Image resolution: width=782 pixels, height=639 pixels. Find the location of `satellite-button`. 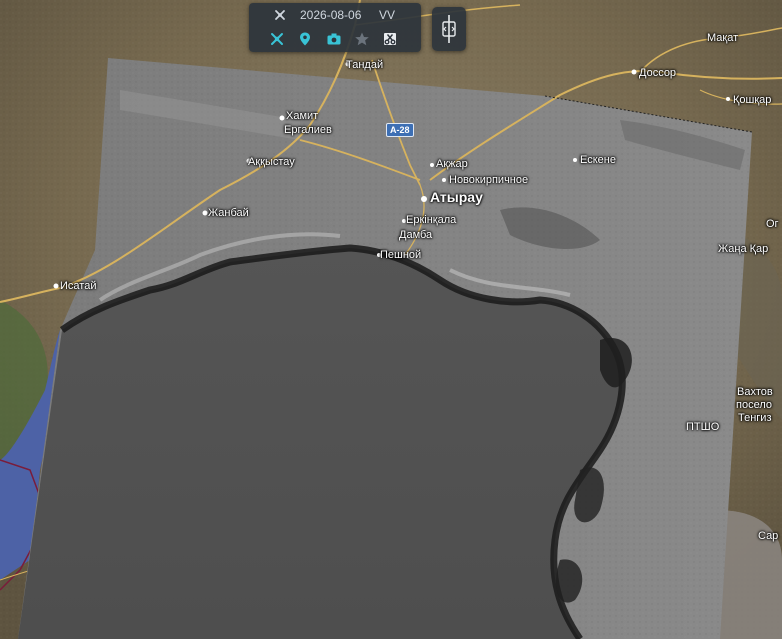

satellite-button is located at coordinates (277, 39).